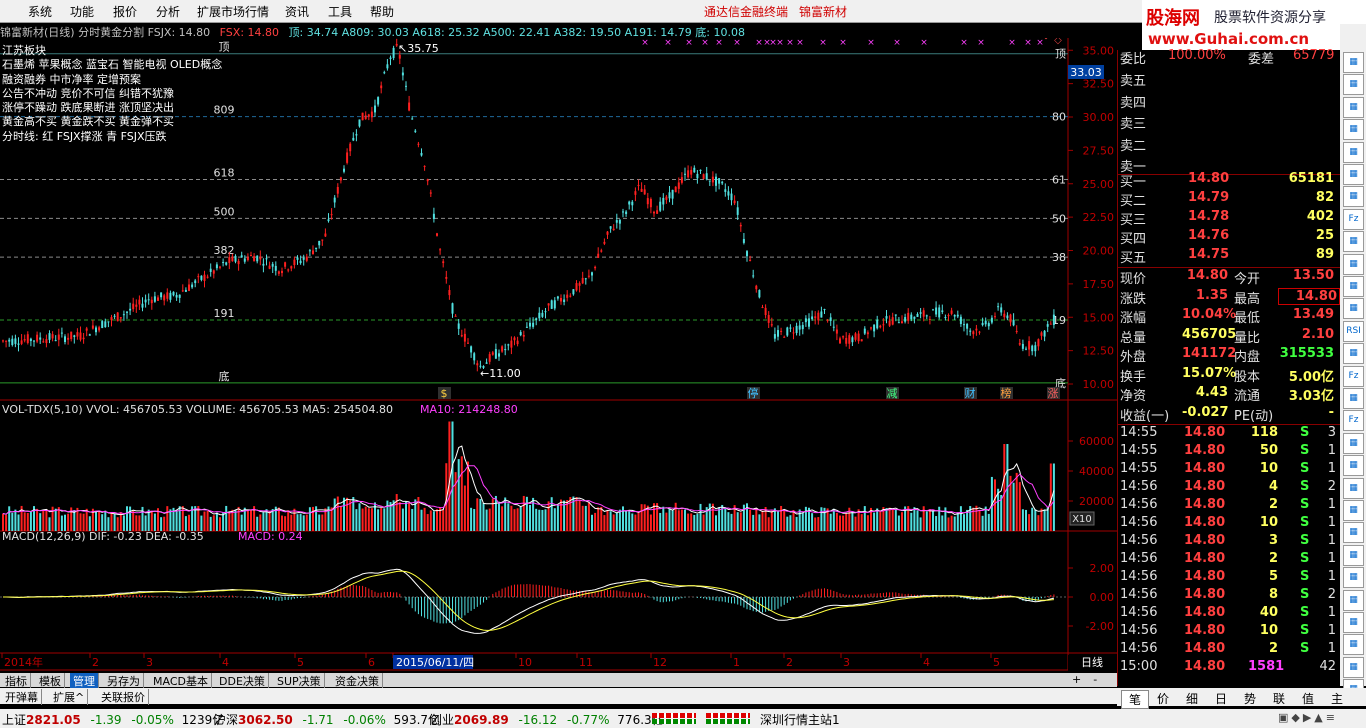 This screenshot has height=728, width=1366. I want to click on menu-stock-link: 锦富新材, so click(823, 11).